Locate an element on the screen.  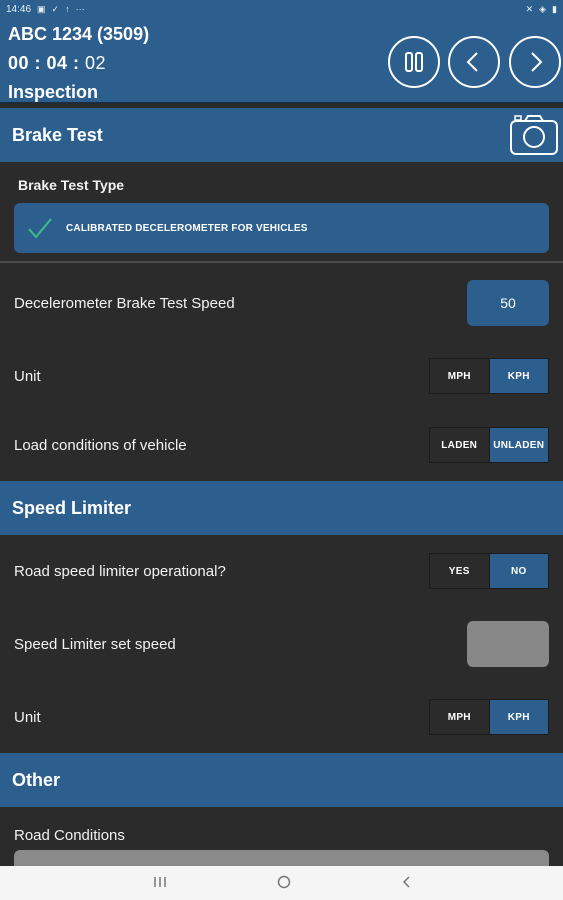
brake-test-speed-input: 50 is located at coordinates (508, 303).